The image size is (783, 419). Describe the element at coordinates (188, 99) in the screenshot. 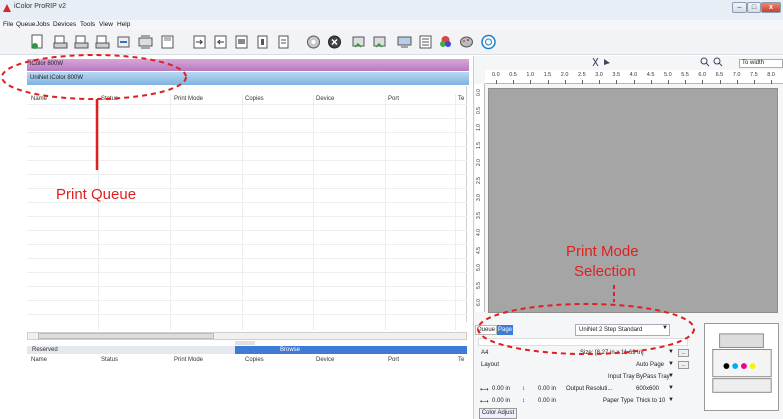

I see `column-header-print-mode: Print Mode` at that location.